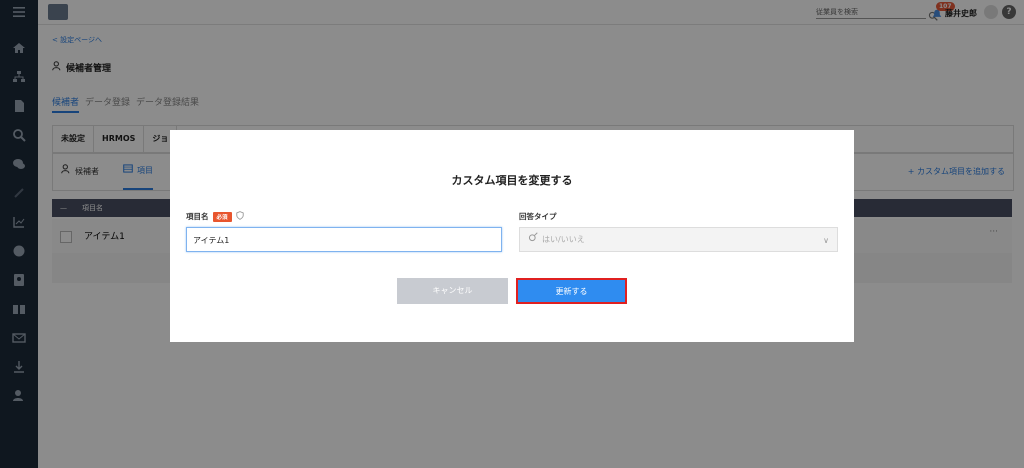 Image resolution: width=1024 pixels, height=468 pixels. What do you see at coordinates (678, 239) in the screenshot?
I see `answer-type-select: はい/いいえ ∨` at bounding box center [678, 239].